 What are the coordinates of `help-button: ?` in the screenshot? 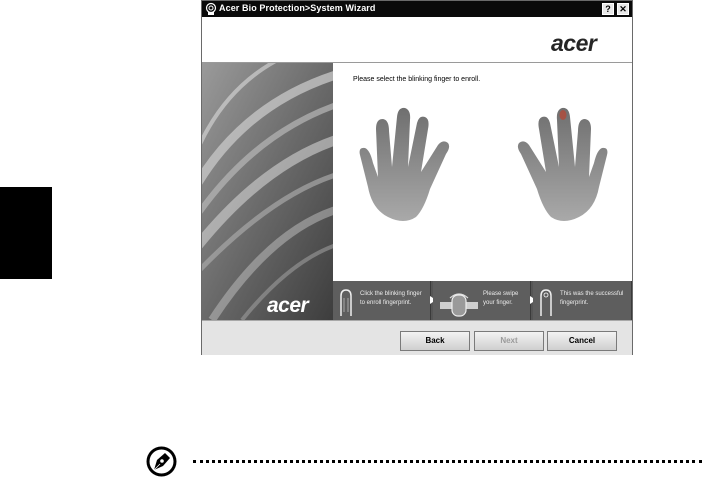 It's located at (608, 9).